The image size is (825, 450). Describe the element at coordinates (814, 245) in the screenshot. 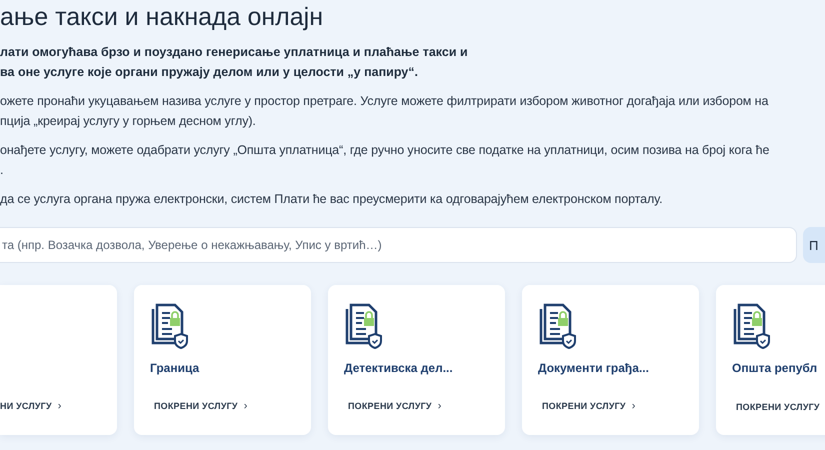

I see `search-button: П` at that location.